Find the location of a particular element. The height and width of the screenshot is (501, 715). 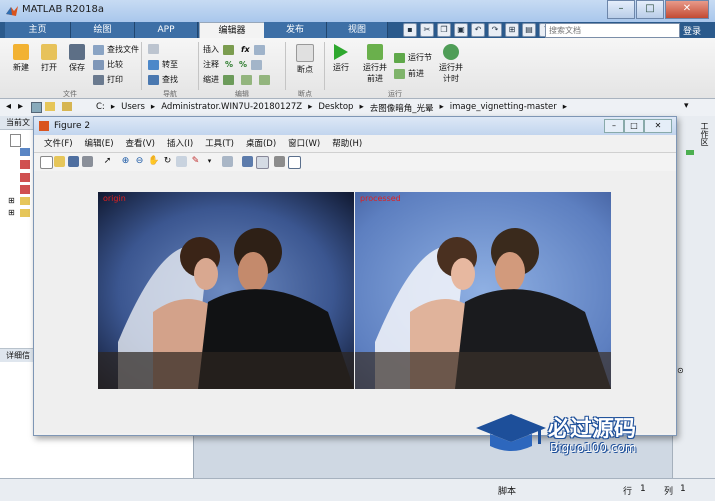

undo-icon: ↶ is located at coordinates (478, 30).